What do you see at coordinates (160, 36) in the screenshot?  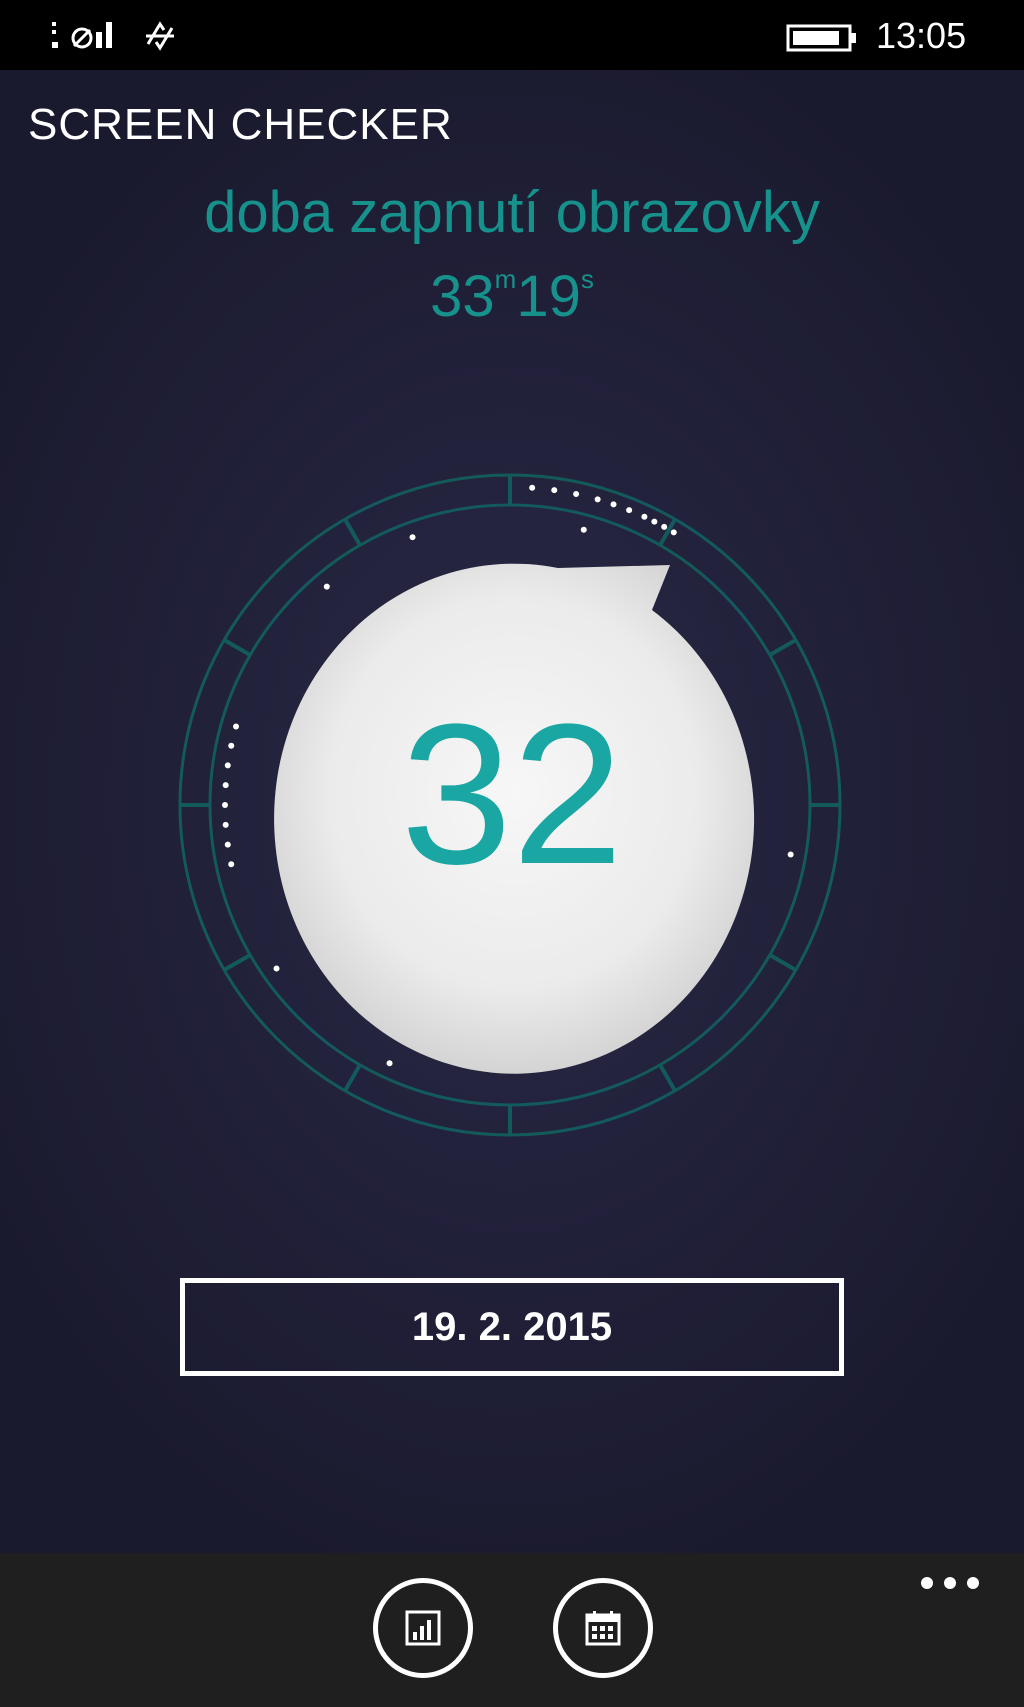 I see `sync-icon` at bounding box center [160, 36].